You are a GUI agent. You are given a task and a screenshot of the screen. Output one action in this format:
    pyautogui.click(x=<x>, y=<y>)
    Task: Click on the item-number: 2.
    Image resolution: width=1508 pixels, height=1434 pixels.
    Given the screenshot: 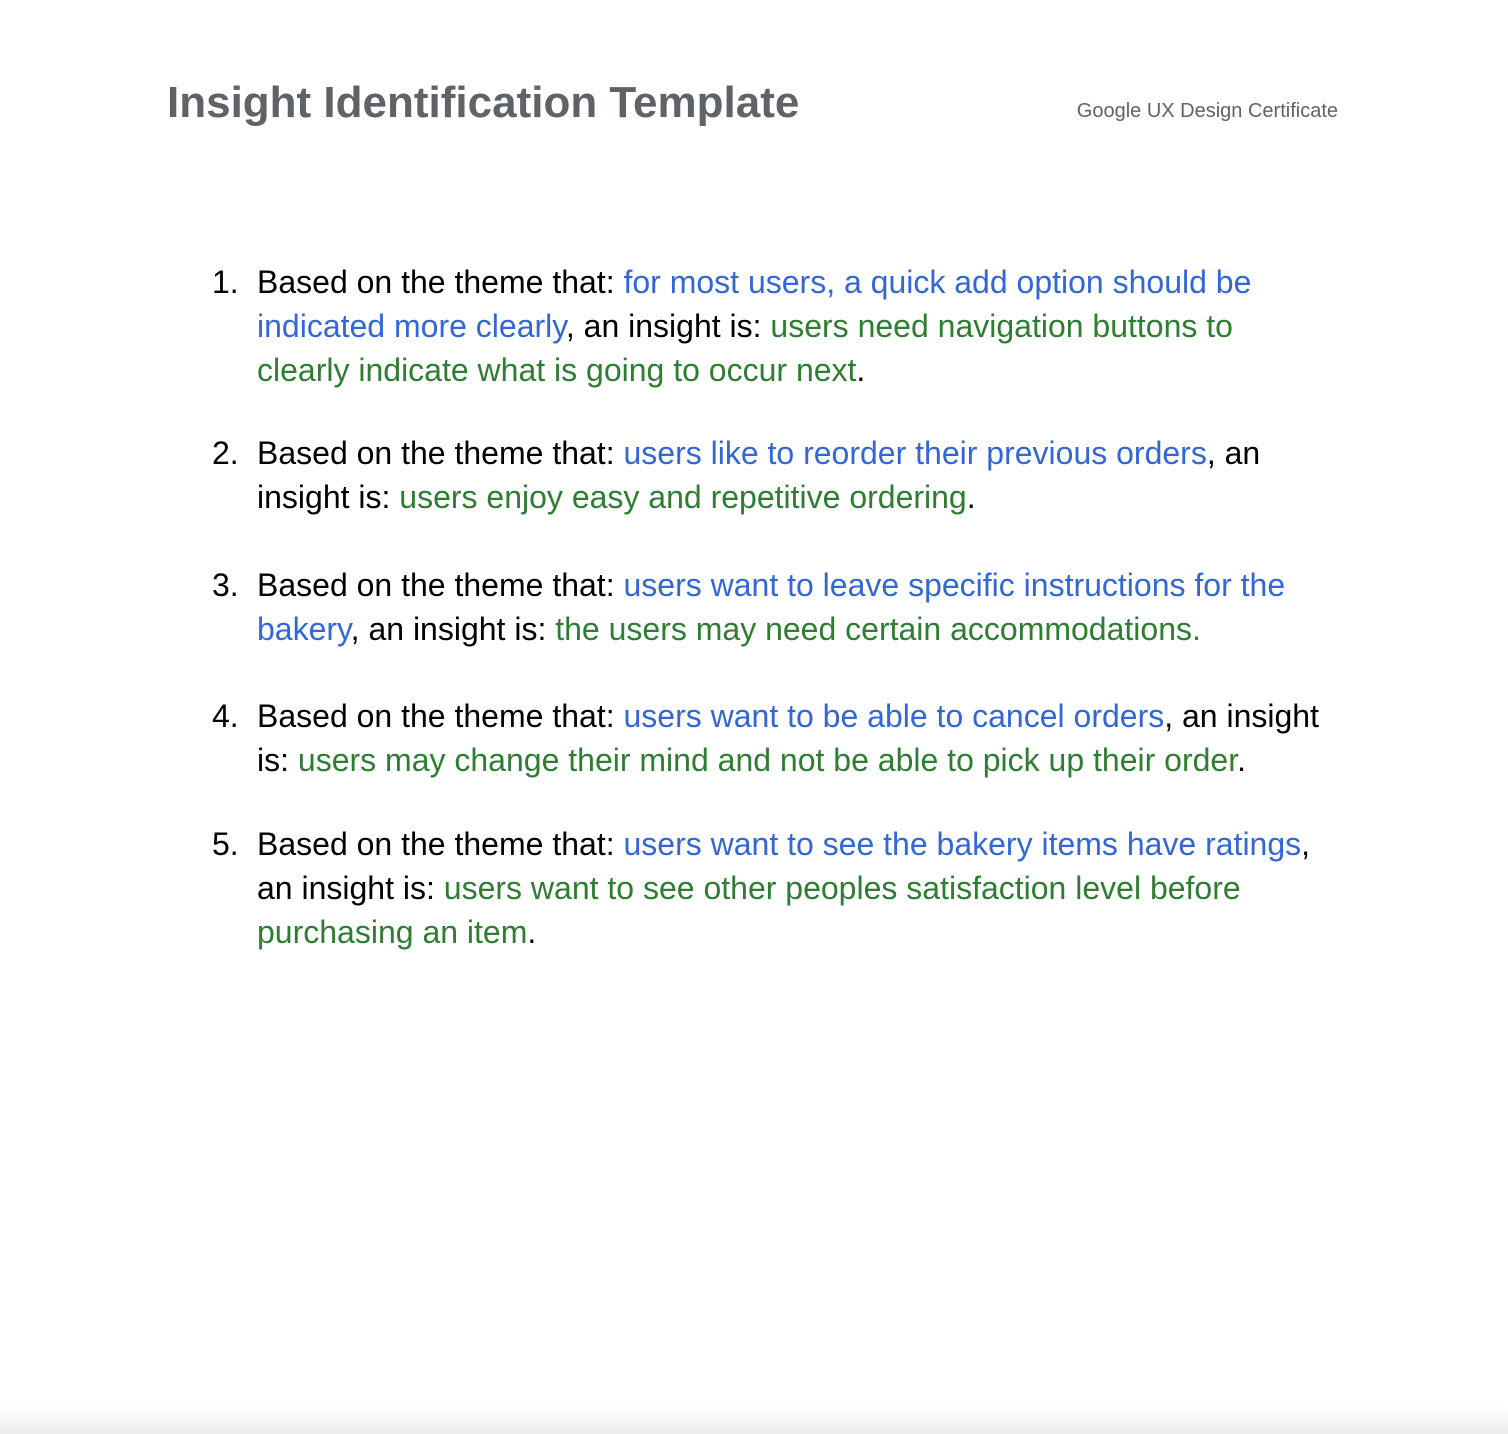 What is the action you would take?
    pyautogui.click(x=225, y=453)
    